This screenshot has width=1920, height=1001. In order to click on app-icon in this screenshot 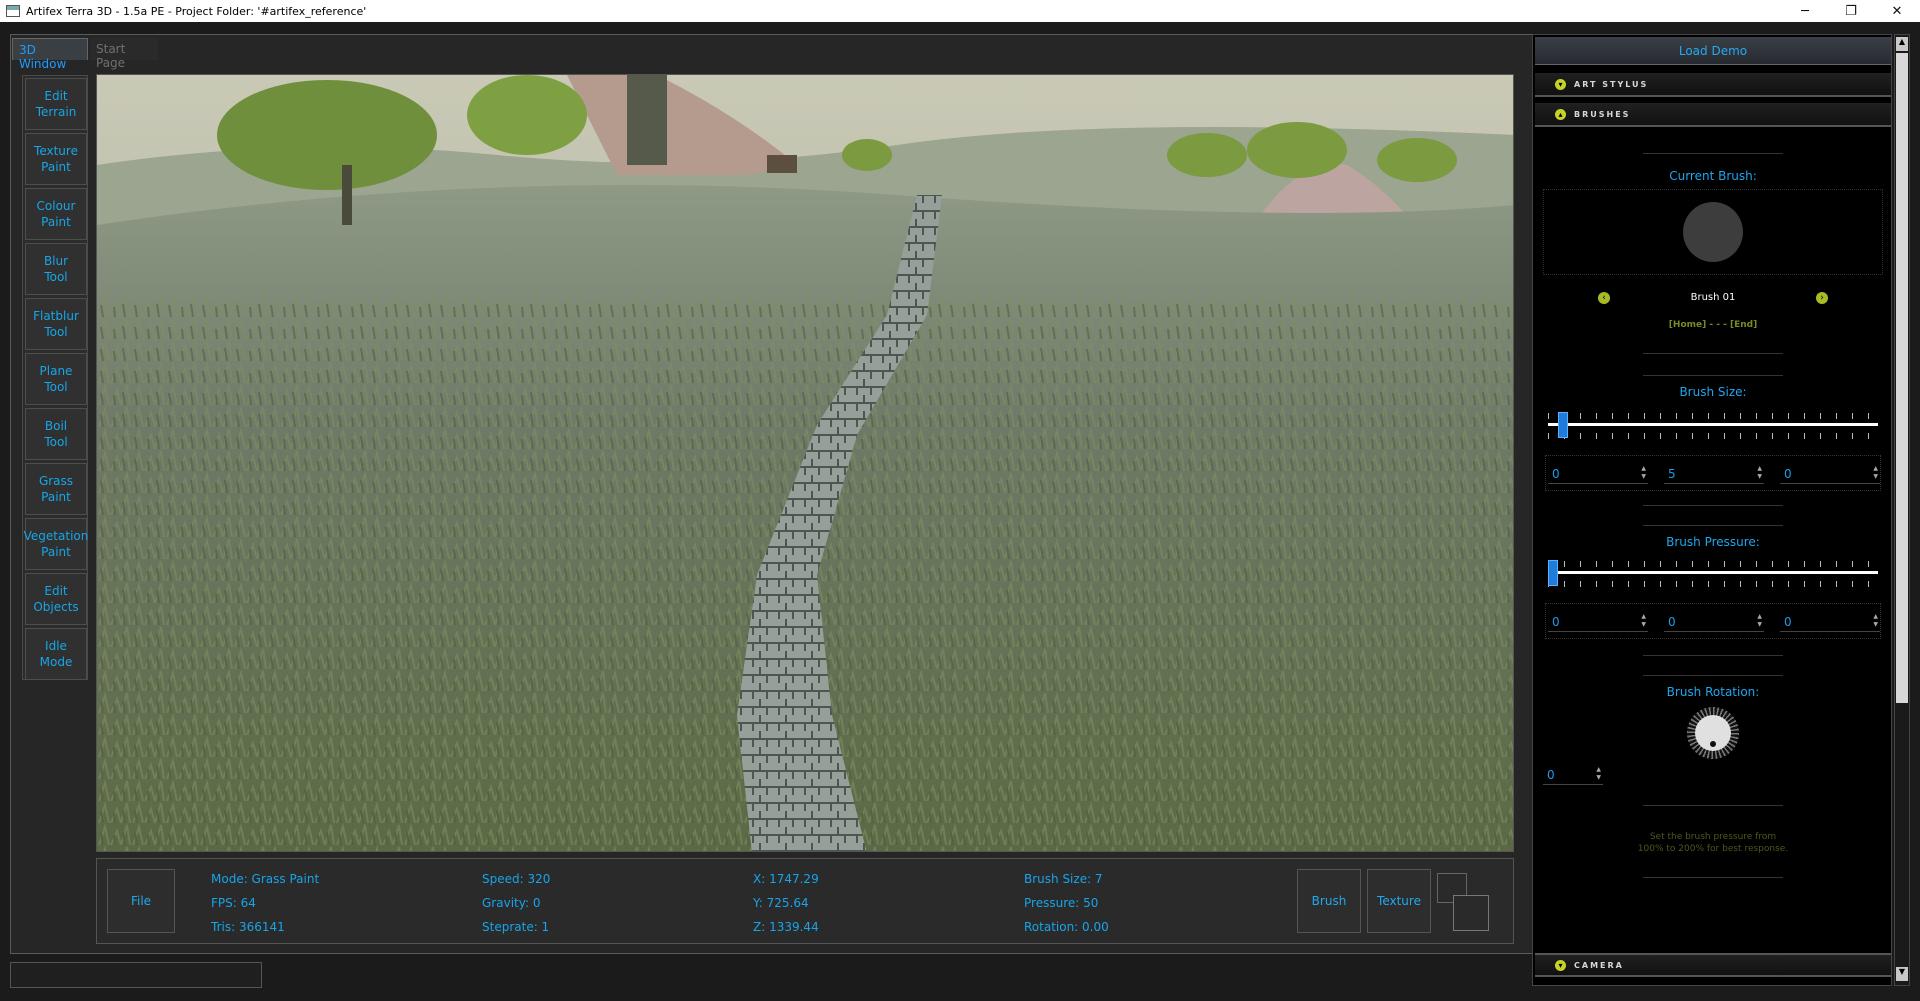, I will do `click(13, 11)`.